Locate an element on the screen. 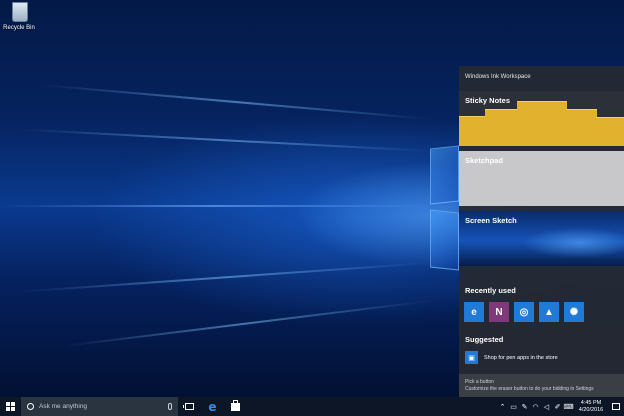 The width and height of the screenshot is (624, 416). start-button is located at coordinates (10, 406).